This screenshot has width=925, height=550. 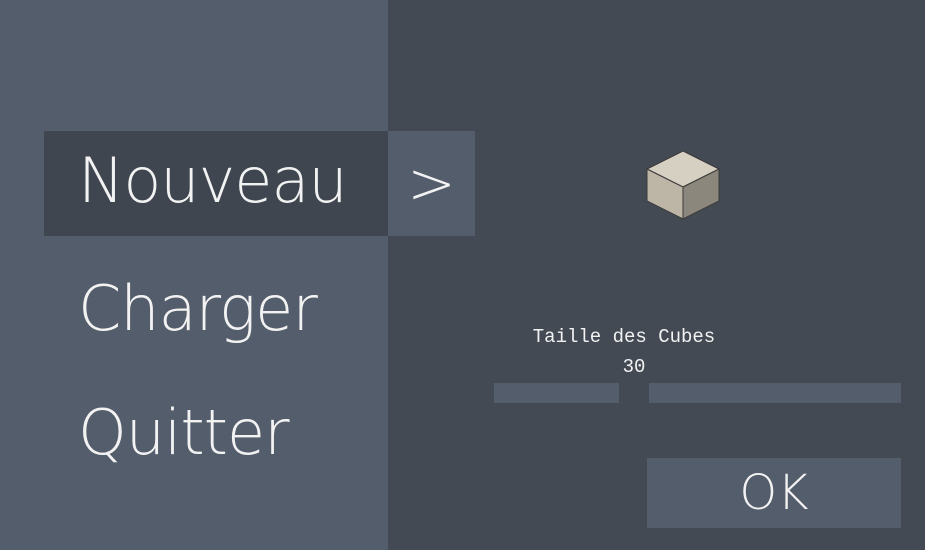 I want to click on menu-item-charger: Charger, so click(x=198, y=309).